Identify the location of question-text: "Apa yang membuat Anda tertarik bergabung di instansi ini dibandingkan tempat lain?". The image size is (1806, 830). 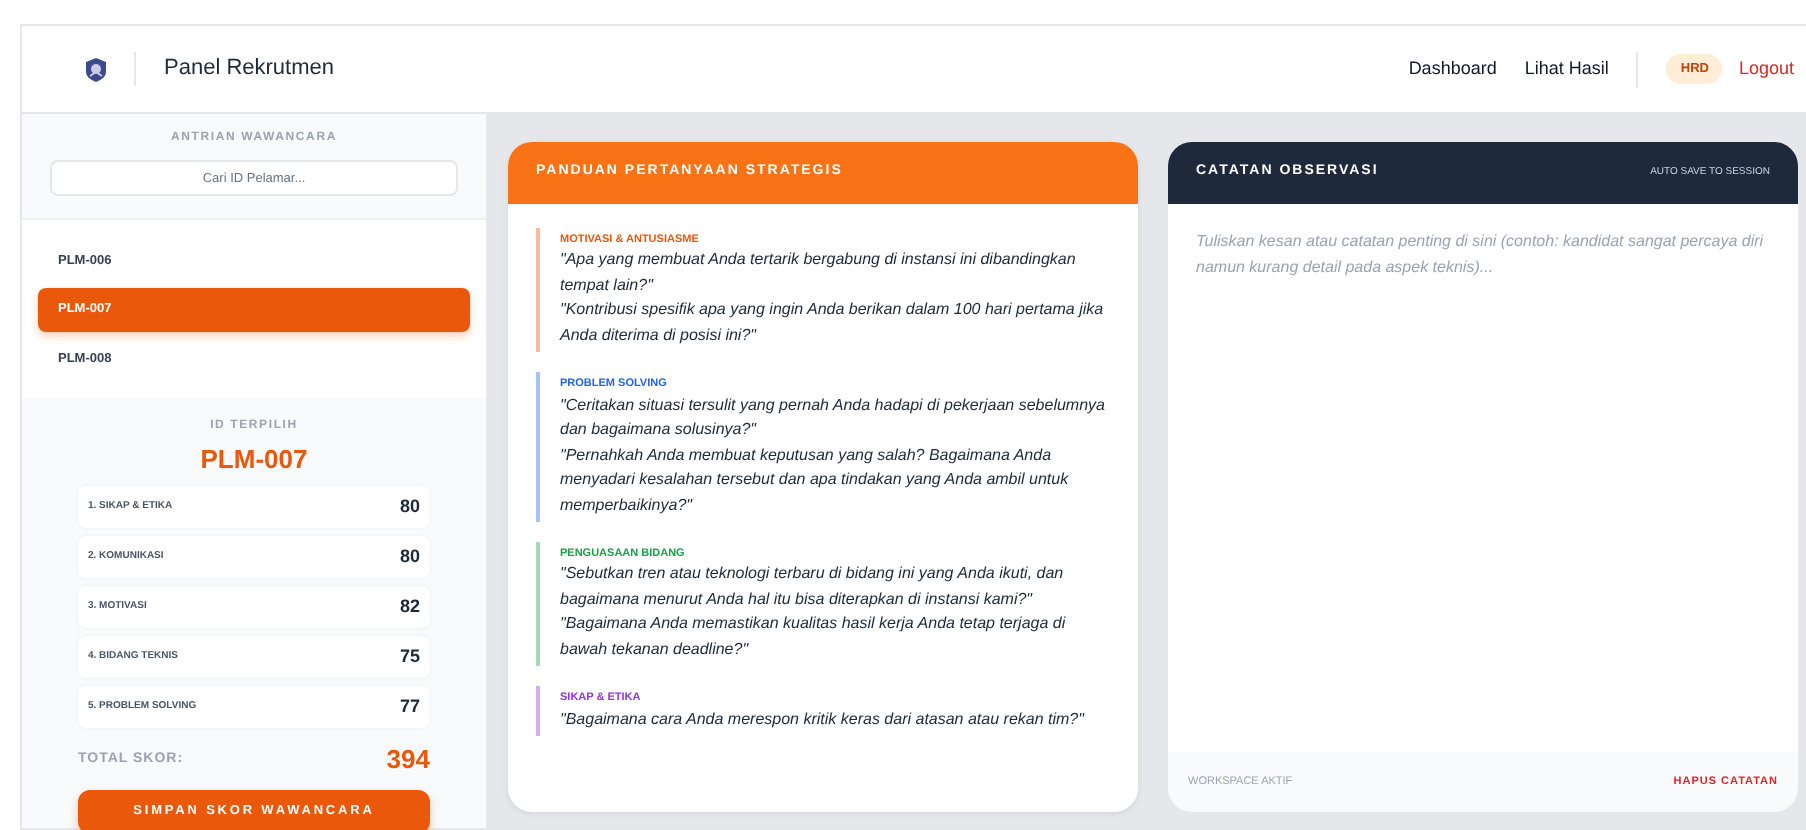
(819, 273).